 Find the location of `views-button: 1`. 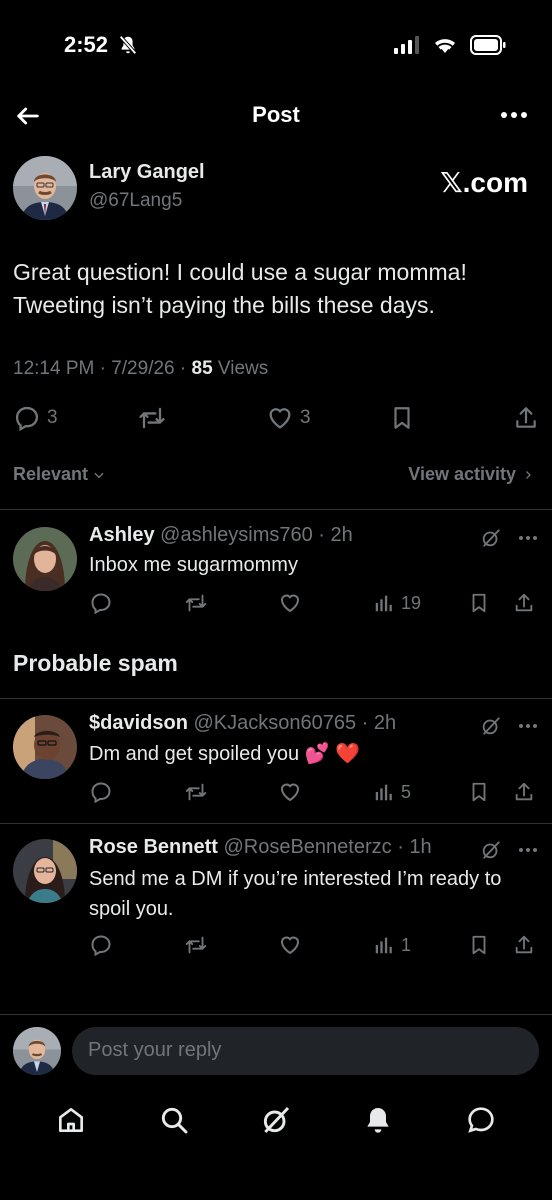

views-button: 1 is located at coordinates (392, 945).